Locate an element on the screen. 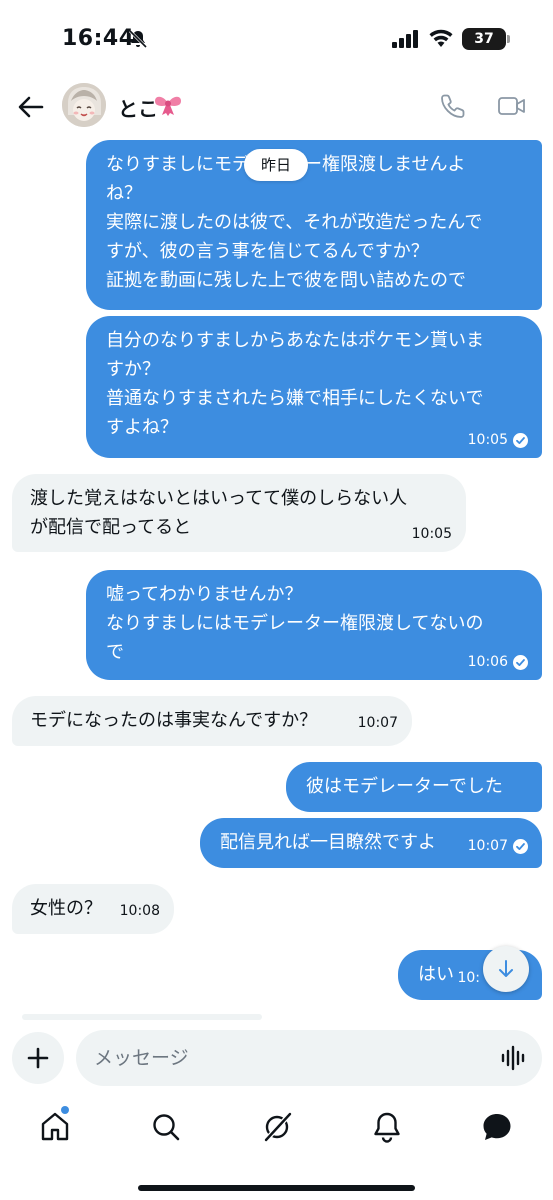 The width and height of the screenshot is (553, 1200). message-time: 10:06 is located at coordinates (487, 662).